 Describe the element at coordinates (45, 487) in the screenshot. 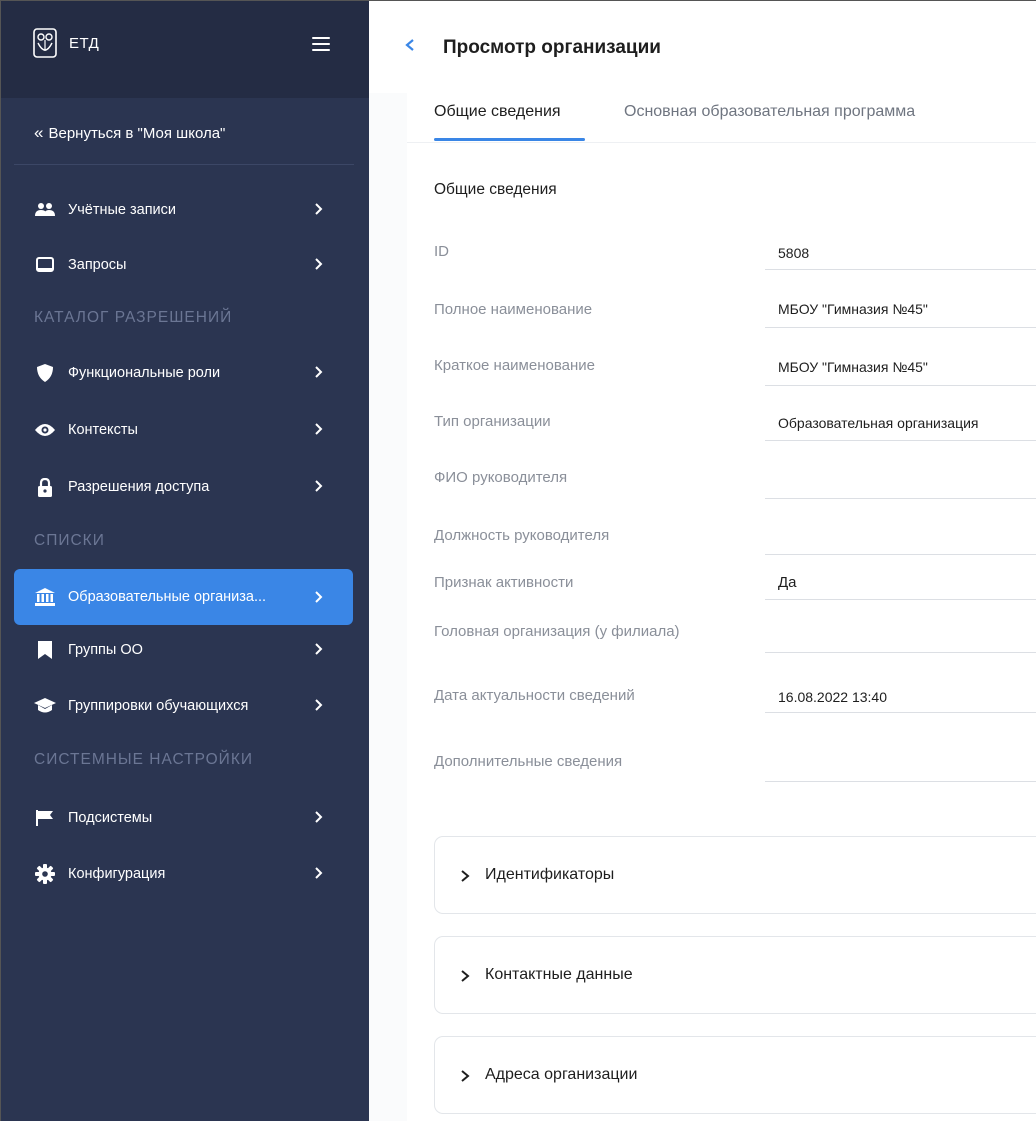

I see `lock-icon` at that location.